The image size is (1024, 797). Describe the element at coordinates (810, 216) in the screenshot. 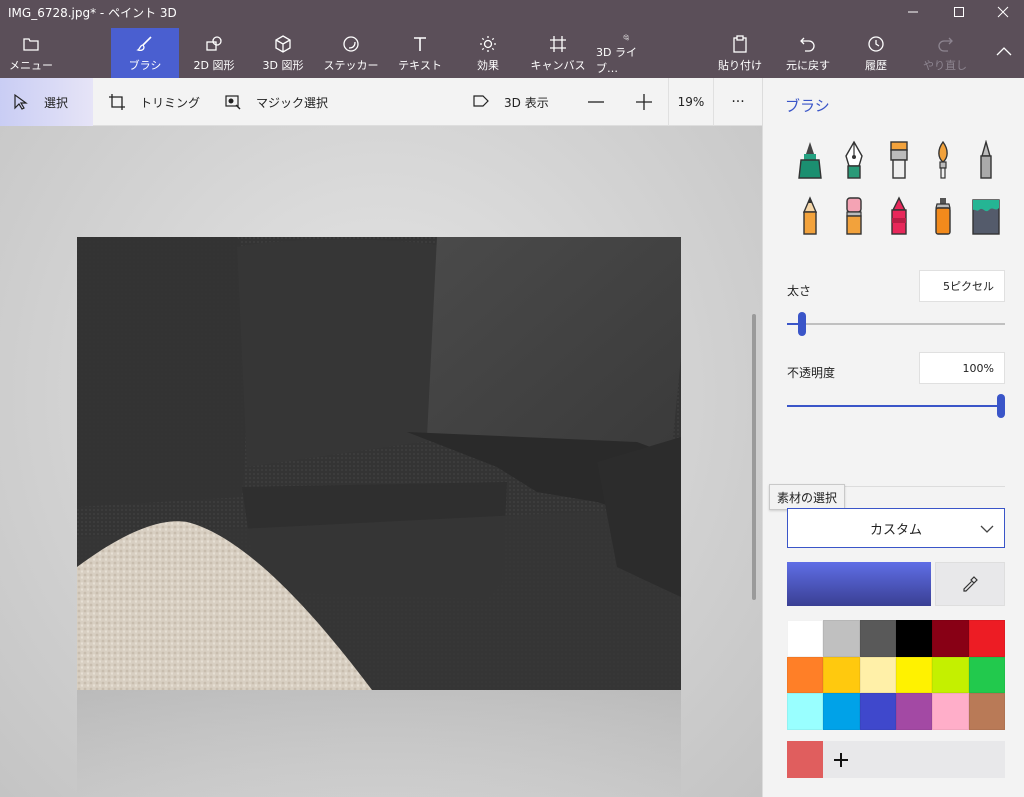

I see `pencil-icon` at that location.